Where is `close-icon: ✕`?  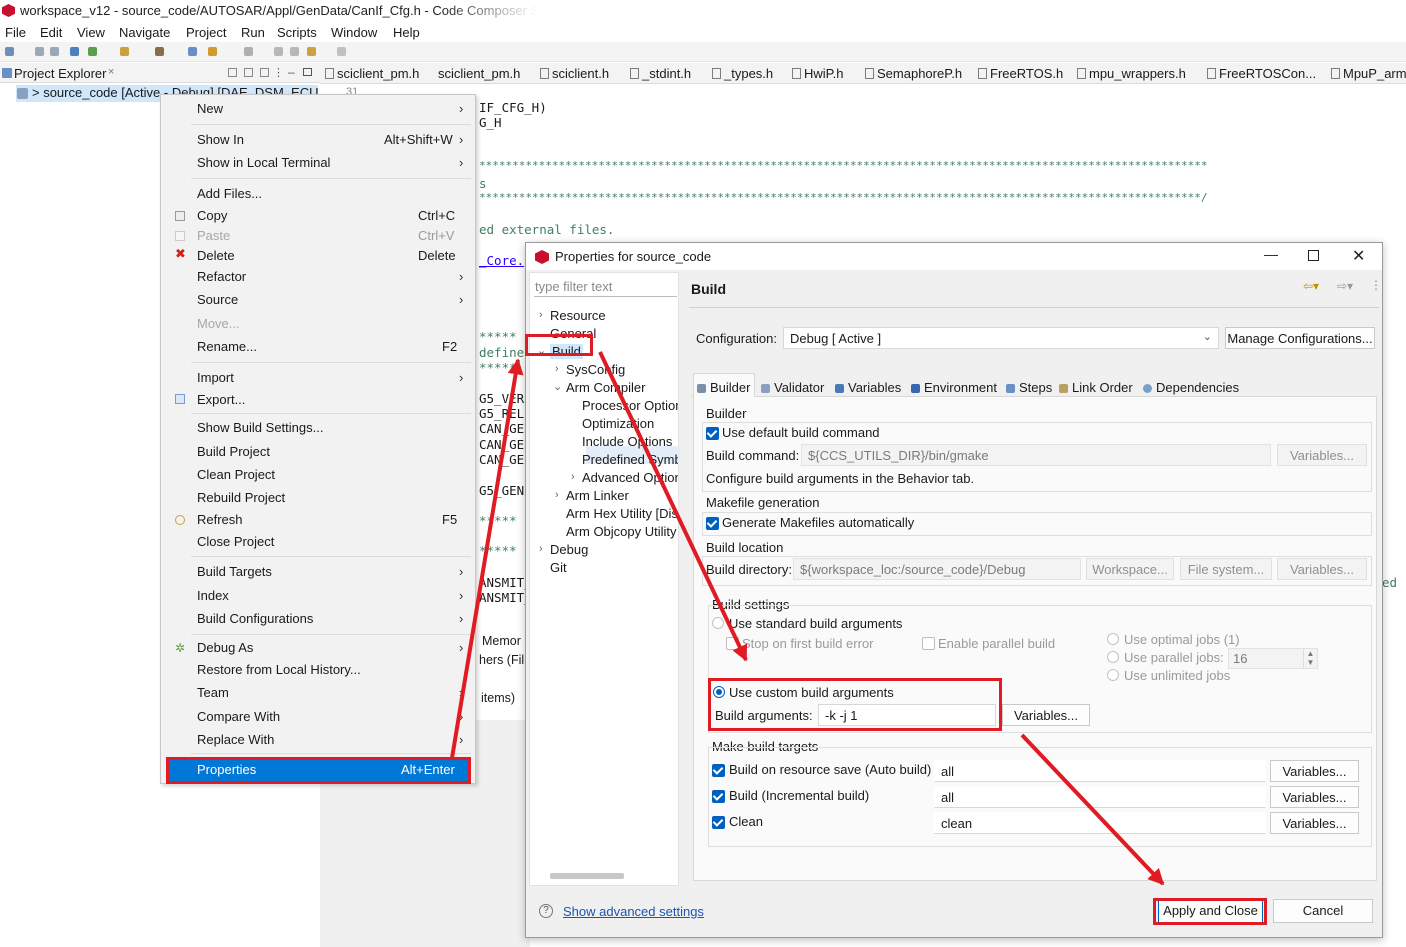
close-icon: ✕ is located at coordinates (1358, 256).